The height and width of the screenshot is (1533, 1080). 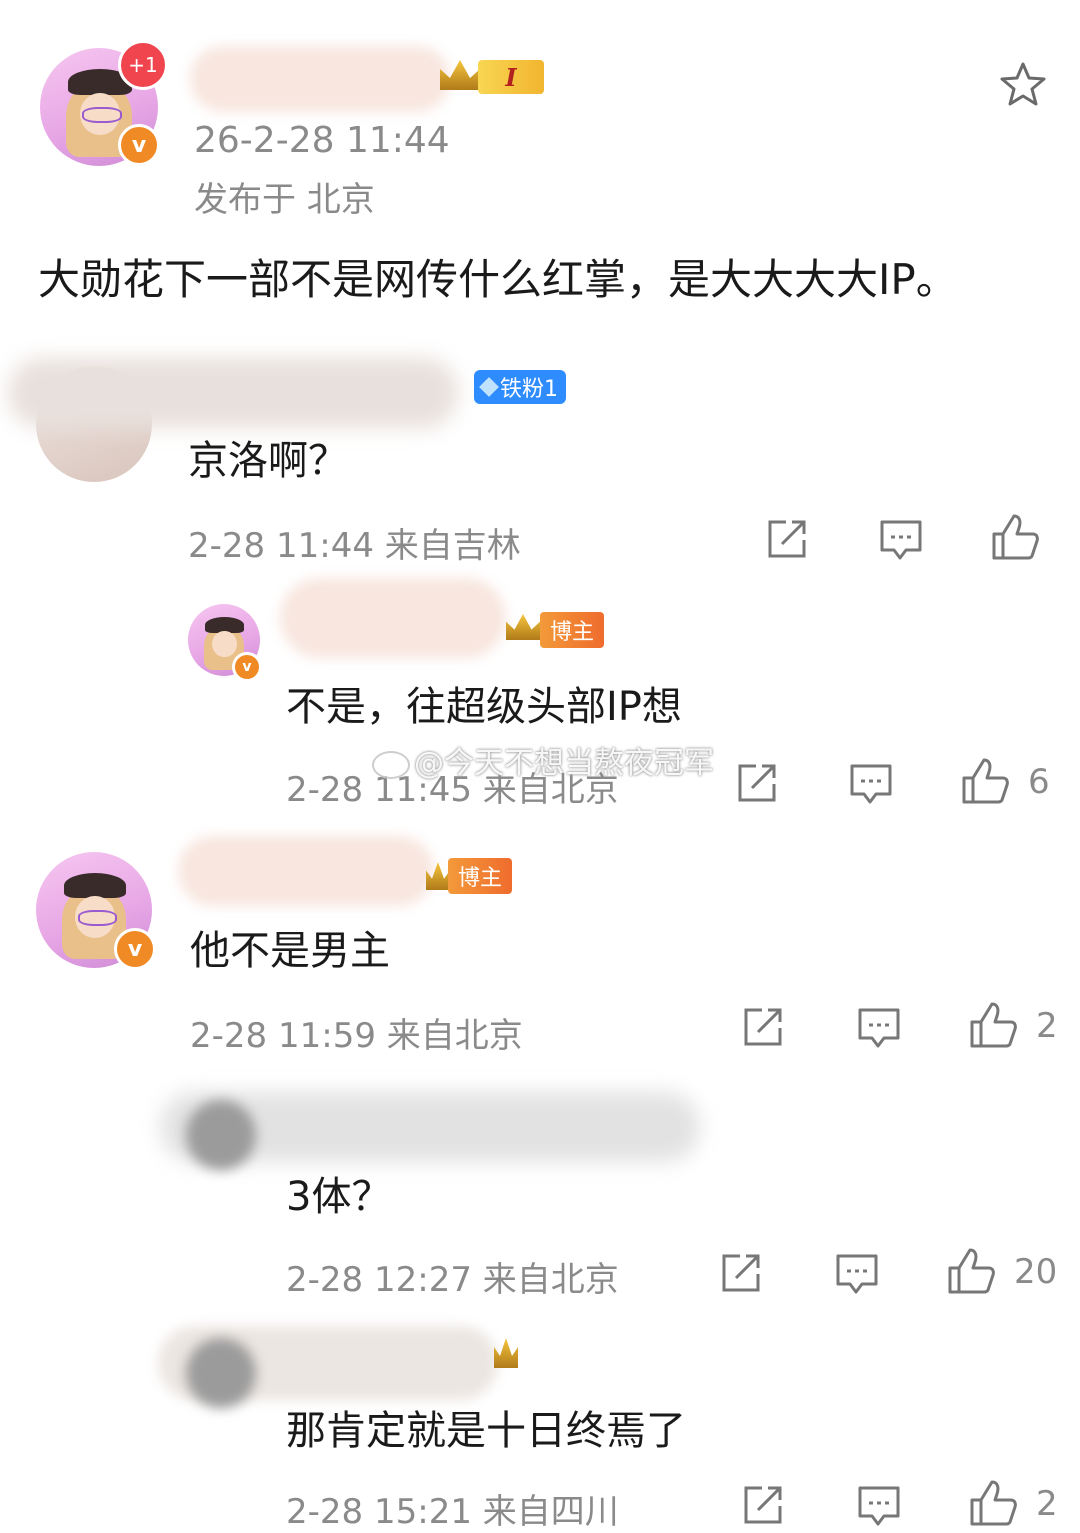 What do you see at coordinates (1039, 782) in the screenshot?
I see `like-count: 6` at bounding box center [1039, 782].